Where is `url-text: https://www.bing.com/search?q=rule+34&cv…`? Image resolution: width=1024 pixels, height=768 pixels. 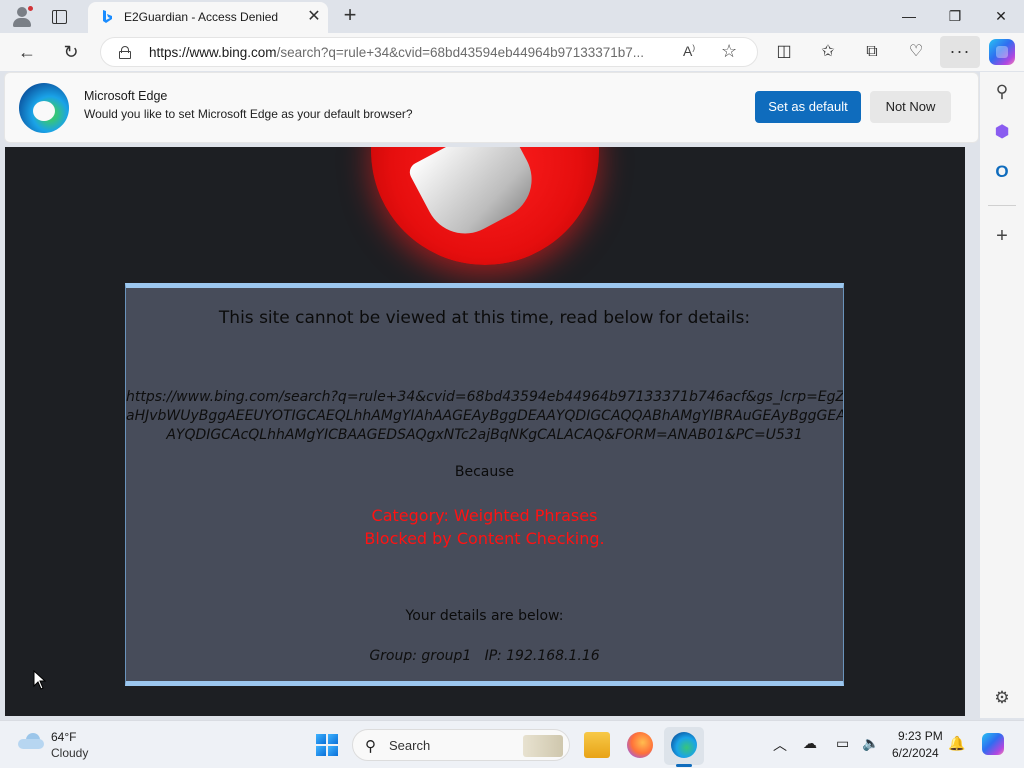
url-text: https://www.bing.com/search?q=rule+34&cv… is located at coordinates (409, 52).